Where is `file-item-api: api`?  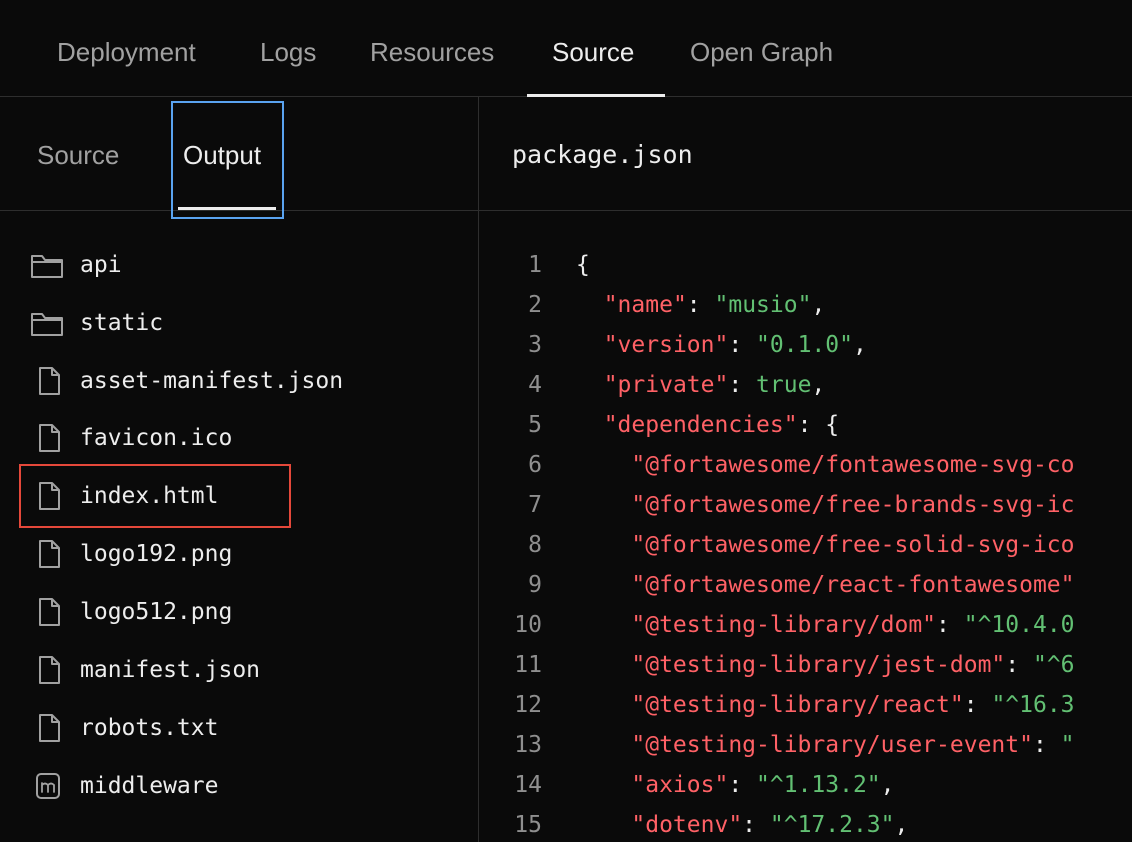
file-item-api: api is located at coordinates (76, 265).